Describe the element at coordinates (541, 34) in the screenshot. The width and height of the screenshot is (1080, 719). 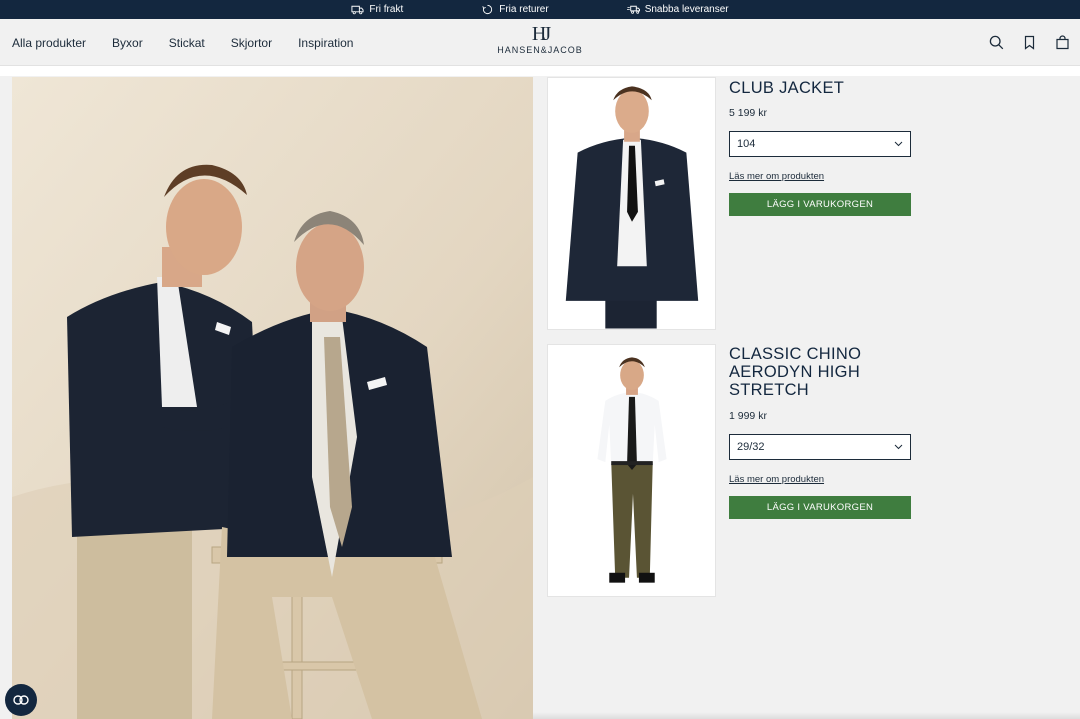
I see `logo-monogram: HJ` at that location.